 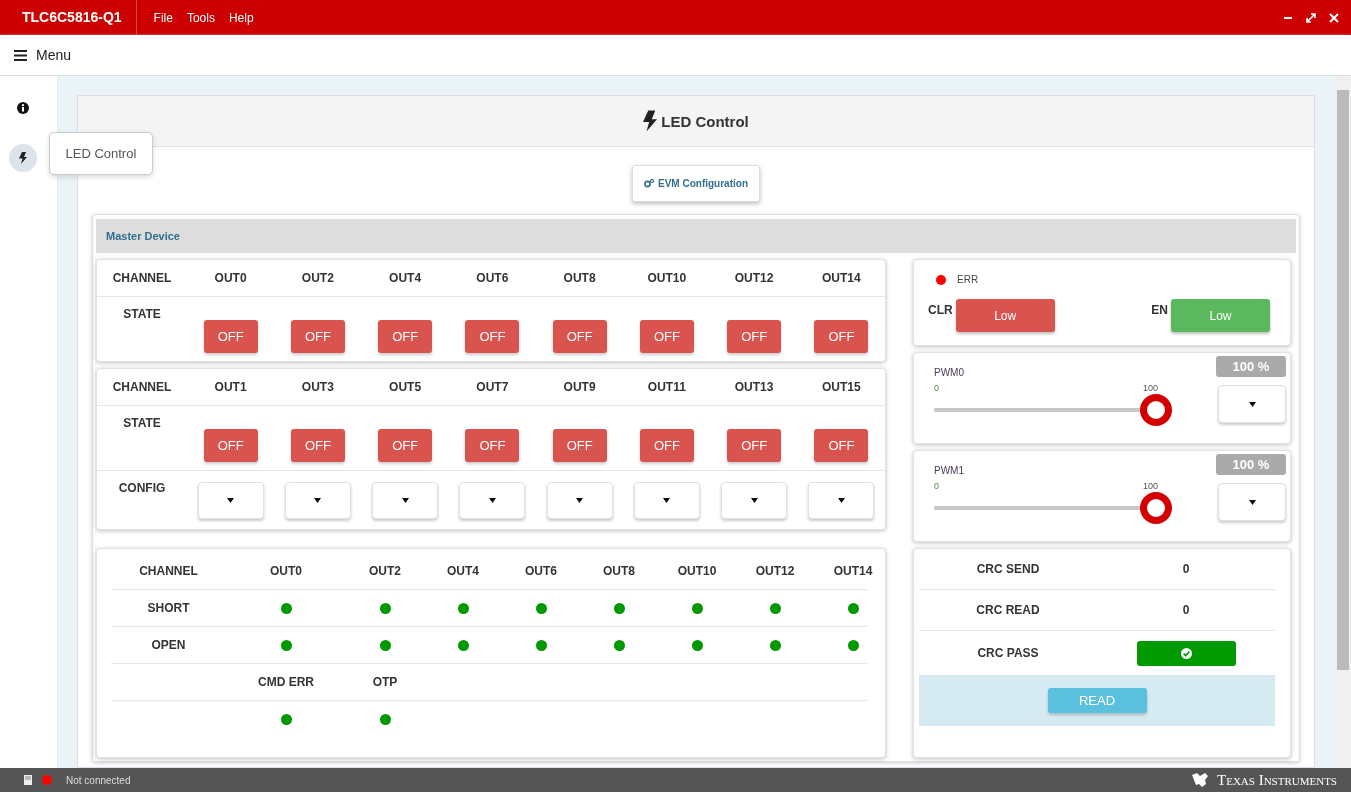 I want to click on crc-label: CRC READ, so click(x=1008, y=610).